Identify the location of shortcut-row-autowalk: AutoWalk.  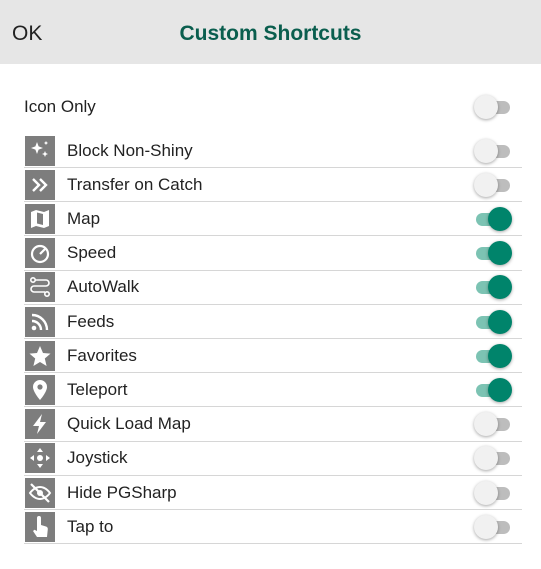
(273, 288).